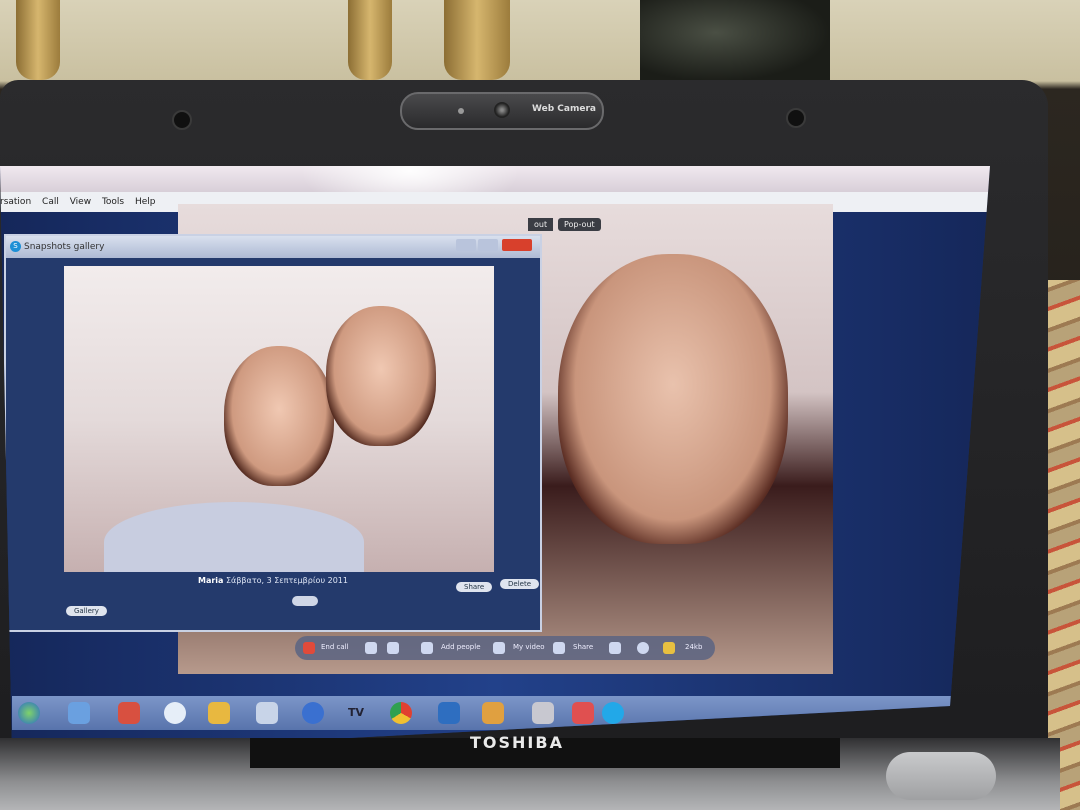 The width and height of the screenshot is (1080, 810). Describe the element at coordinates (287, 580) in the screenshot. I see `caption-date: Σάββατο, 3 Σεπτεμβρίου 2011` at that location.